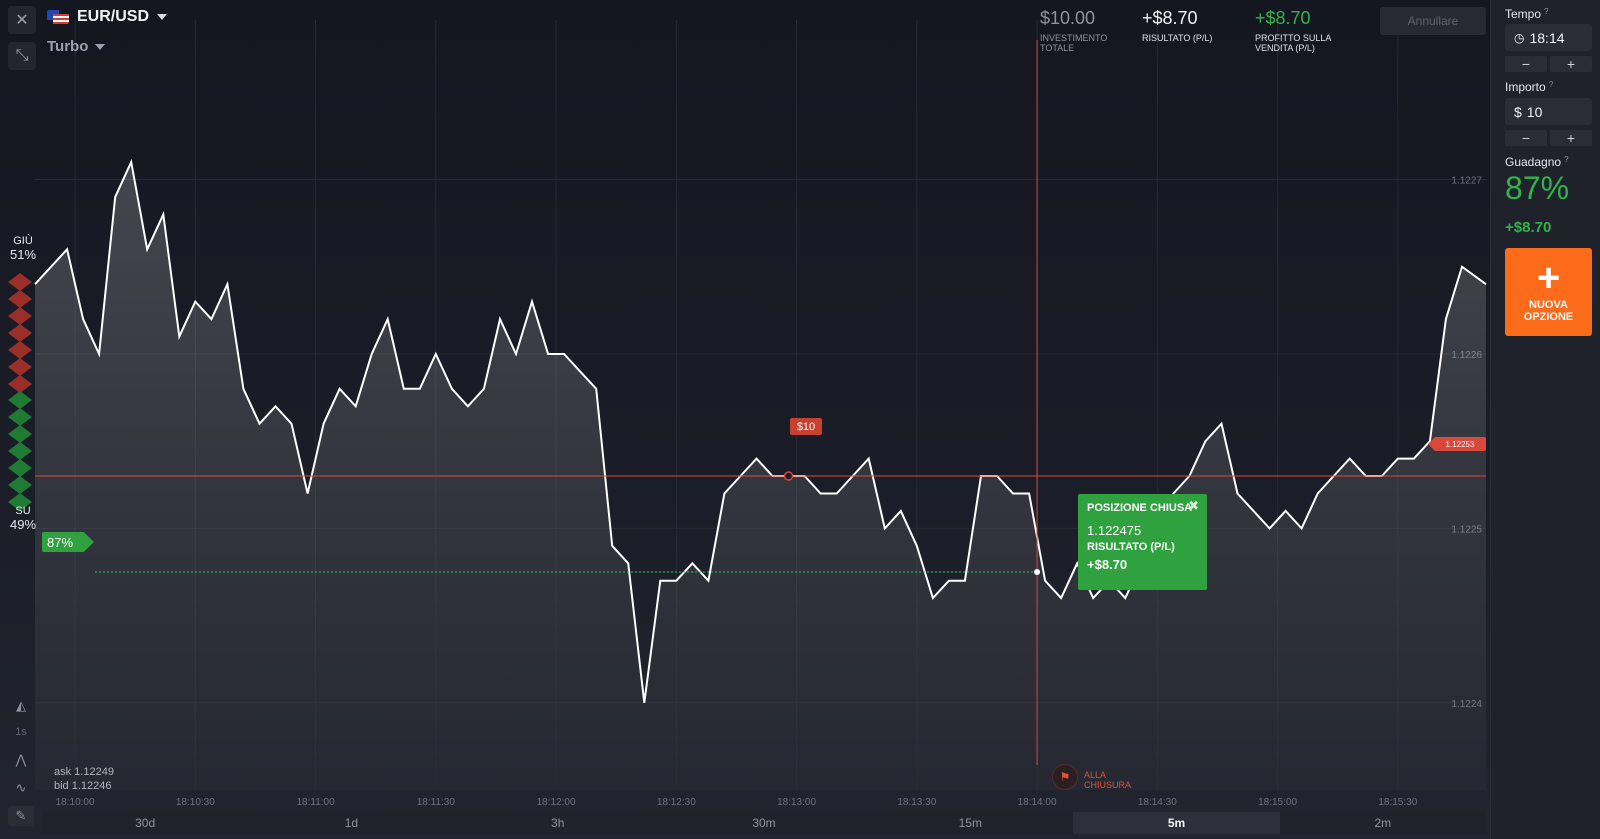 Image resolution: width=1600 pixels, height=839 pixels. Describe the element at coordinates (1107, 564) in the screenshot. I see `popup-result-value: +$8.70` at that location.